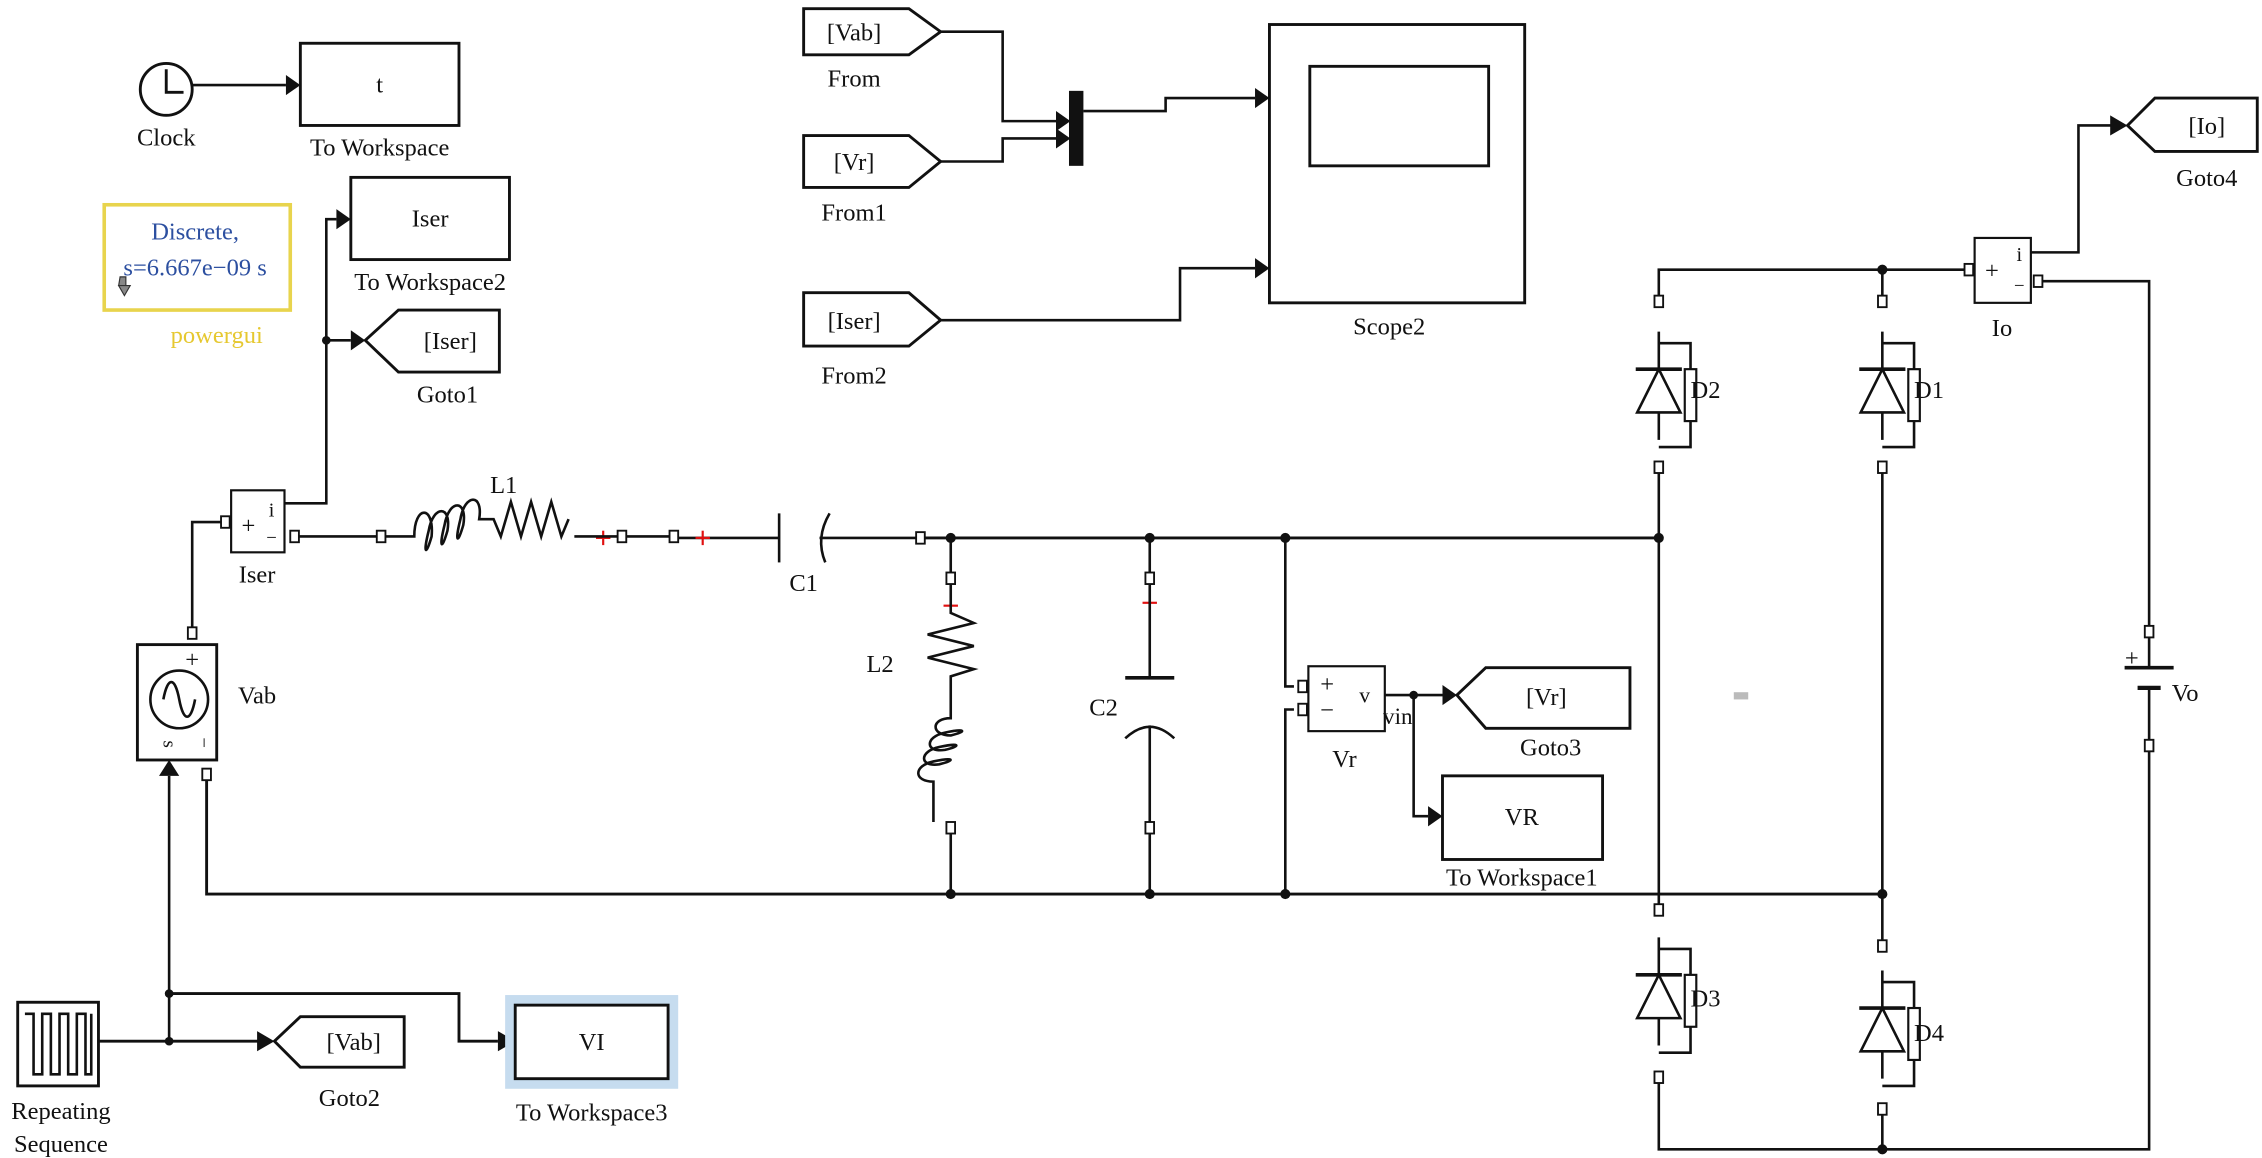  I want to click on vo-label: Vo, so click(2185, 693).